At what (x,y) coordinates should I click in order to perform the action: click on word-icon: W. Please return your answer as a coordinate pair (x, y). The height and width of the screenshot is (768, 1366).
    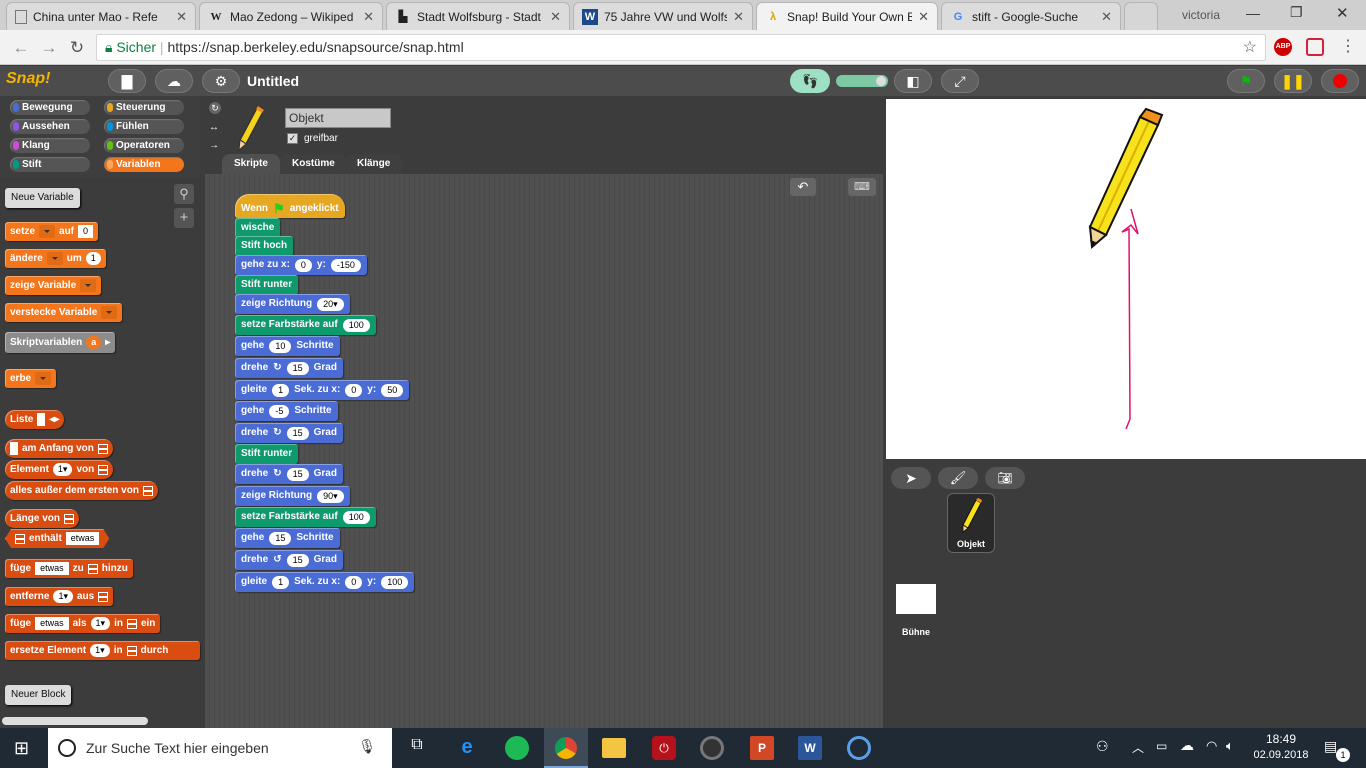
    Looking at the image, I should click on (810, 748).